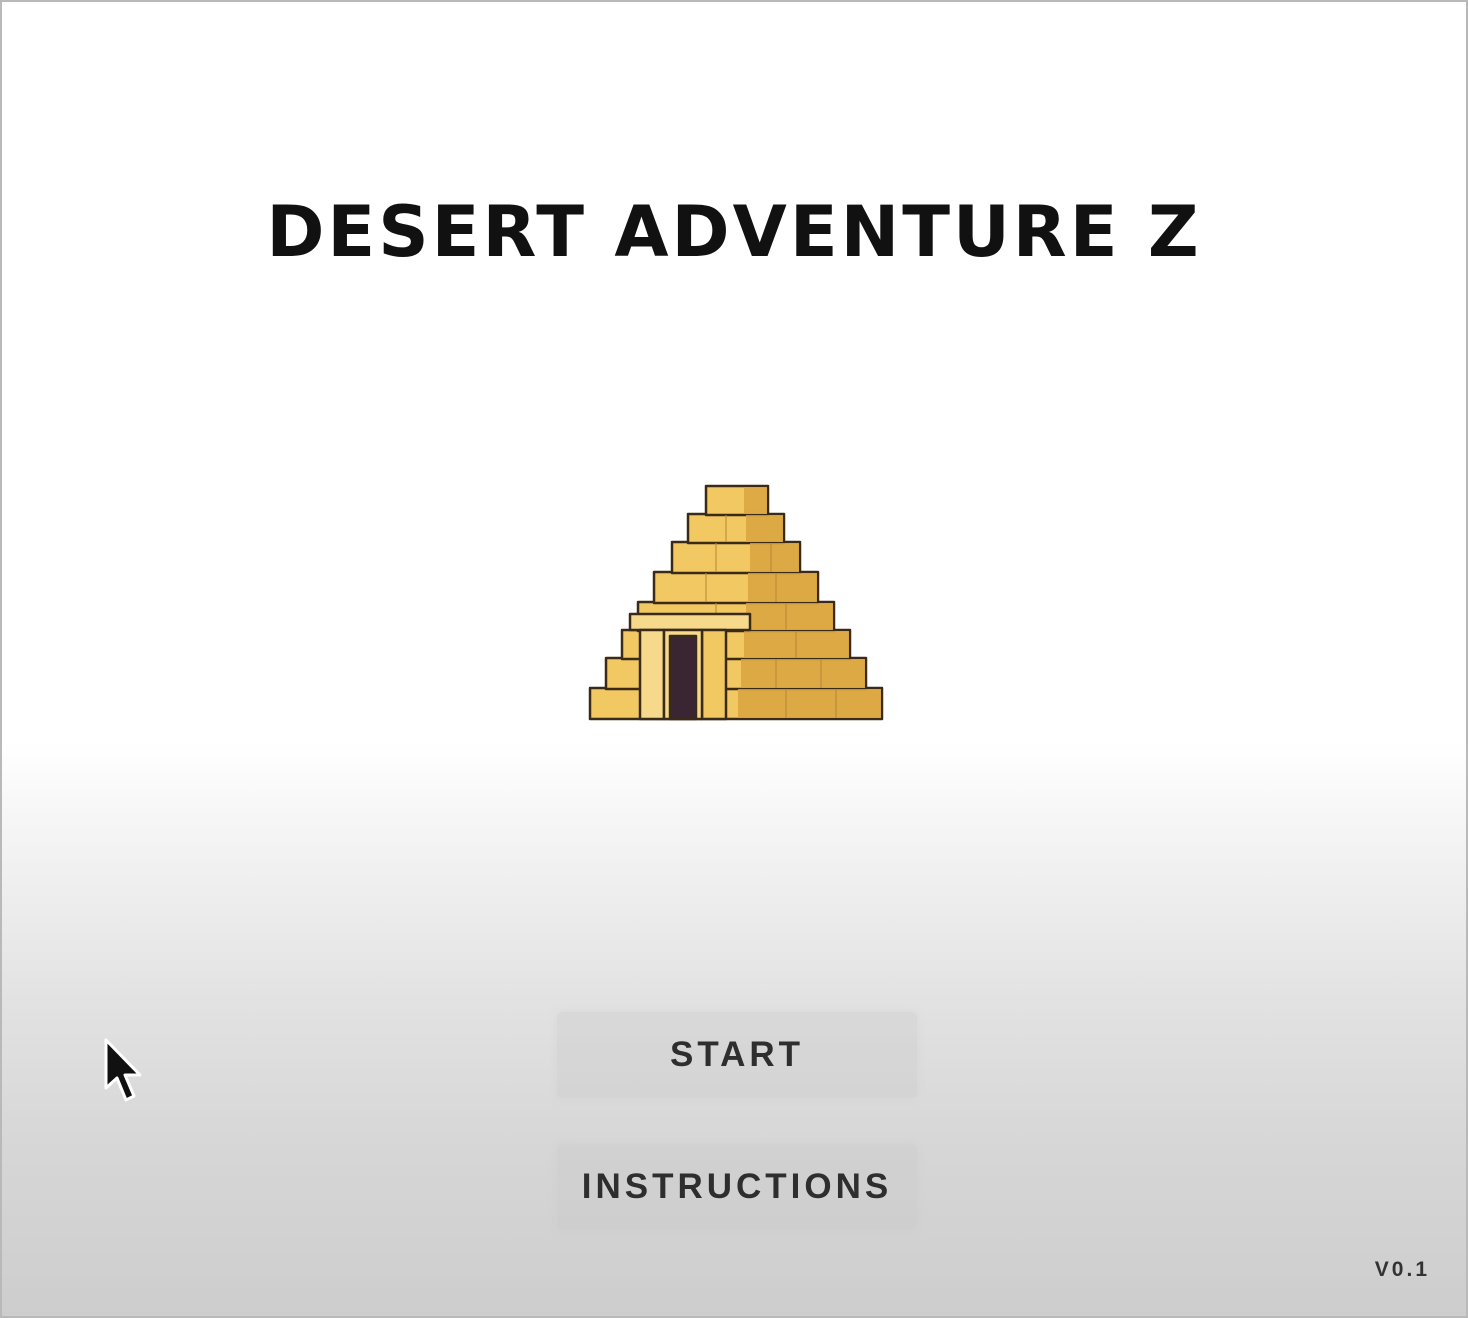 The width and height of the screenshot is (1468, 1318). What do you see at coordinates (123, 1070) in the screenshot?
I see `mouse-cursor-icon` at bounding box center [123, 1070].